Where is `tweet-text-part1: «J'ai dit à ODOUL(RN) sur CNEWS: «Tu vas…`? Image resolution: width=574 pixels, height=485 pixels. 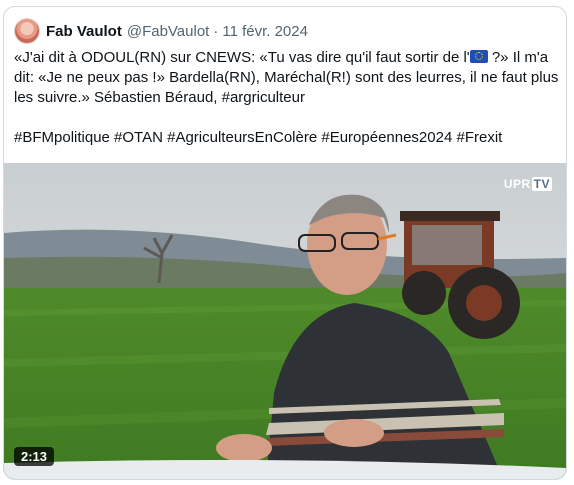 tweet-text-part1: «J'ai dit à ODOUL(RN) sur CNEWS: «Tu vas… is located at coordinates (242, 57).